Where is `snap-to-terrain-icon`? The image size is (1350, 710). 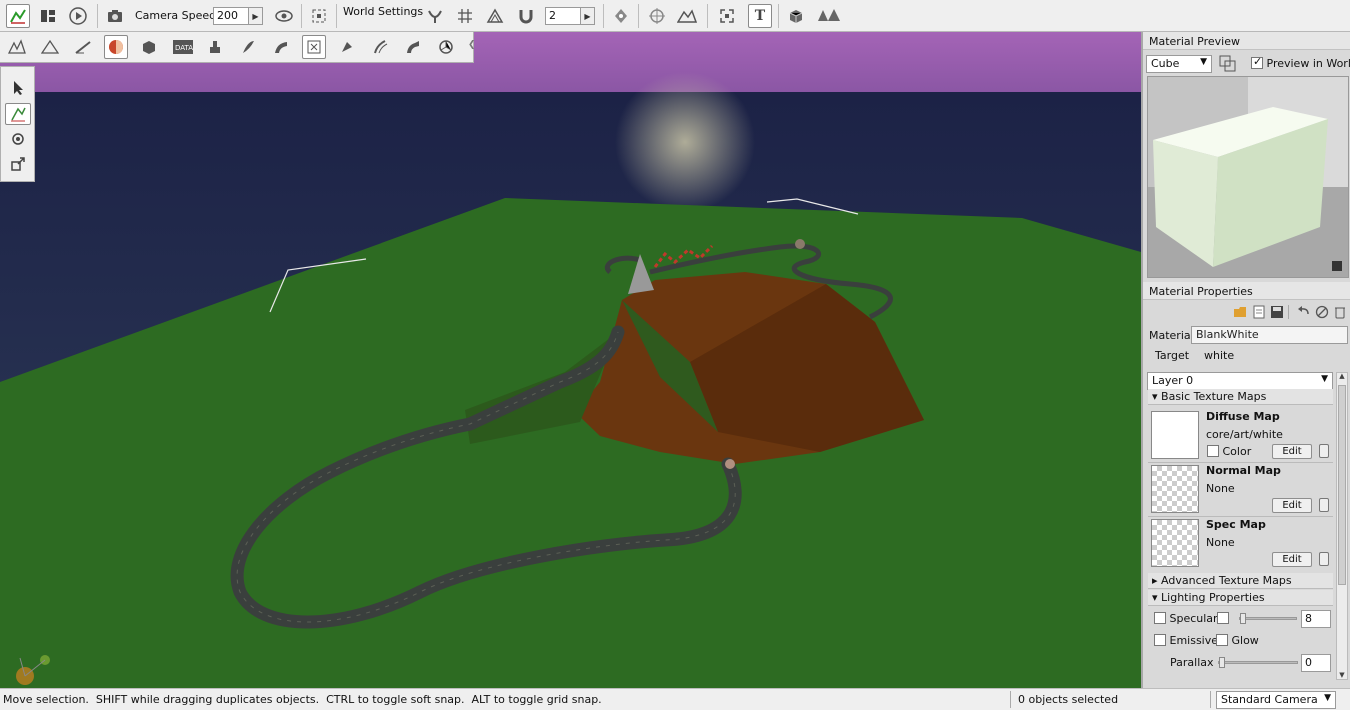 snap-to-terrain-icon is located at coordinates (435, 16).